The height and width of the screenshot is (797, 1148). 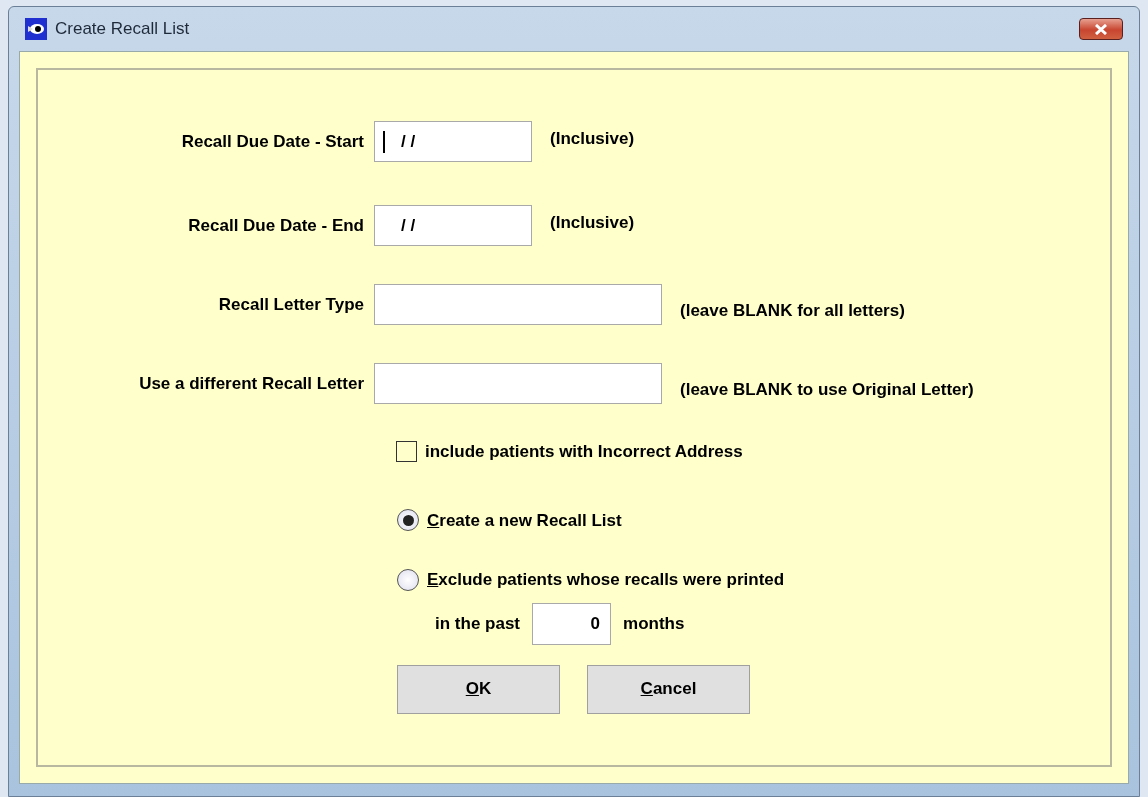 What do you see at coordinates (606, 580) in the screenshot?
I see `radio-label: Exclude patients whose recalls were printed` at bounding box center [606, 580].